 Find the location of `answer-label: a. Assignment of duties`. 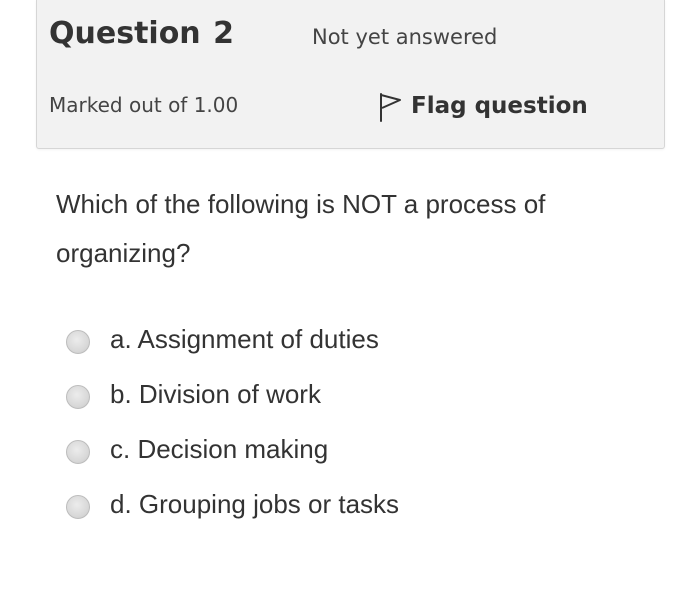

answer-label: a. Assignment of duties is located at coordinates (244, 339).